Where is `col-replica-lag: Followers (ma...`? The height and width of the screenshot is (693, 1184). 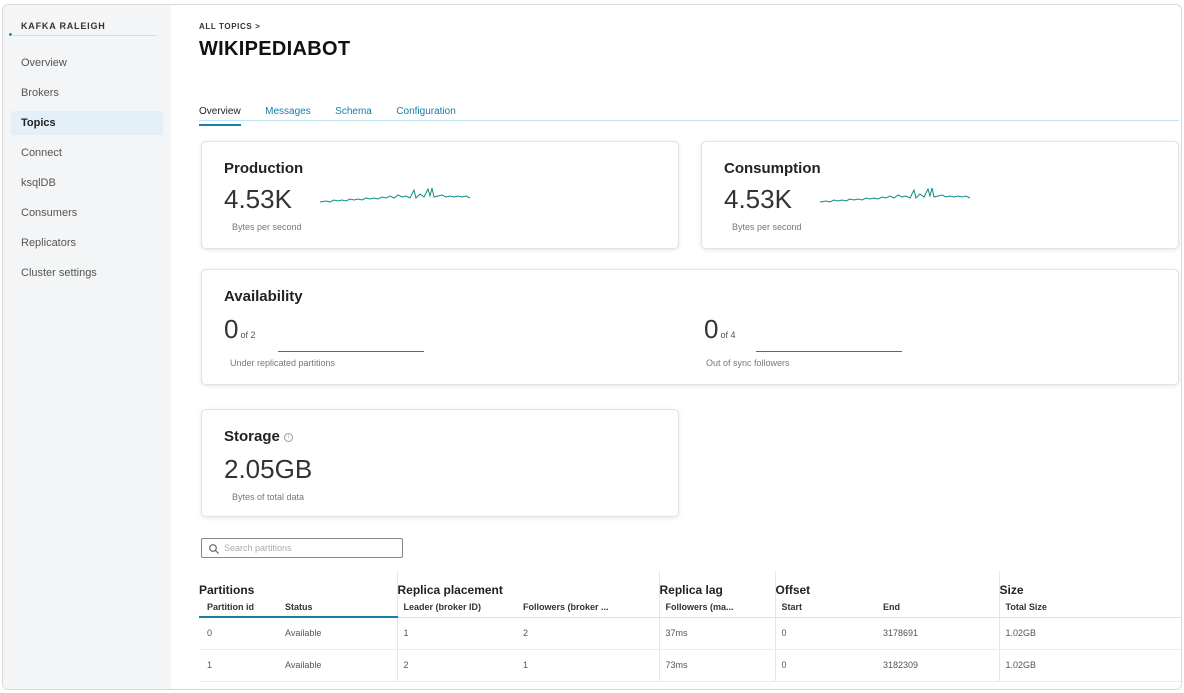 col-replica-lag: Followers (ma... is located at coordinates (716, 607).